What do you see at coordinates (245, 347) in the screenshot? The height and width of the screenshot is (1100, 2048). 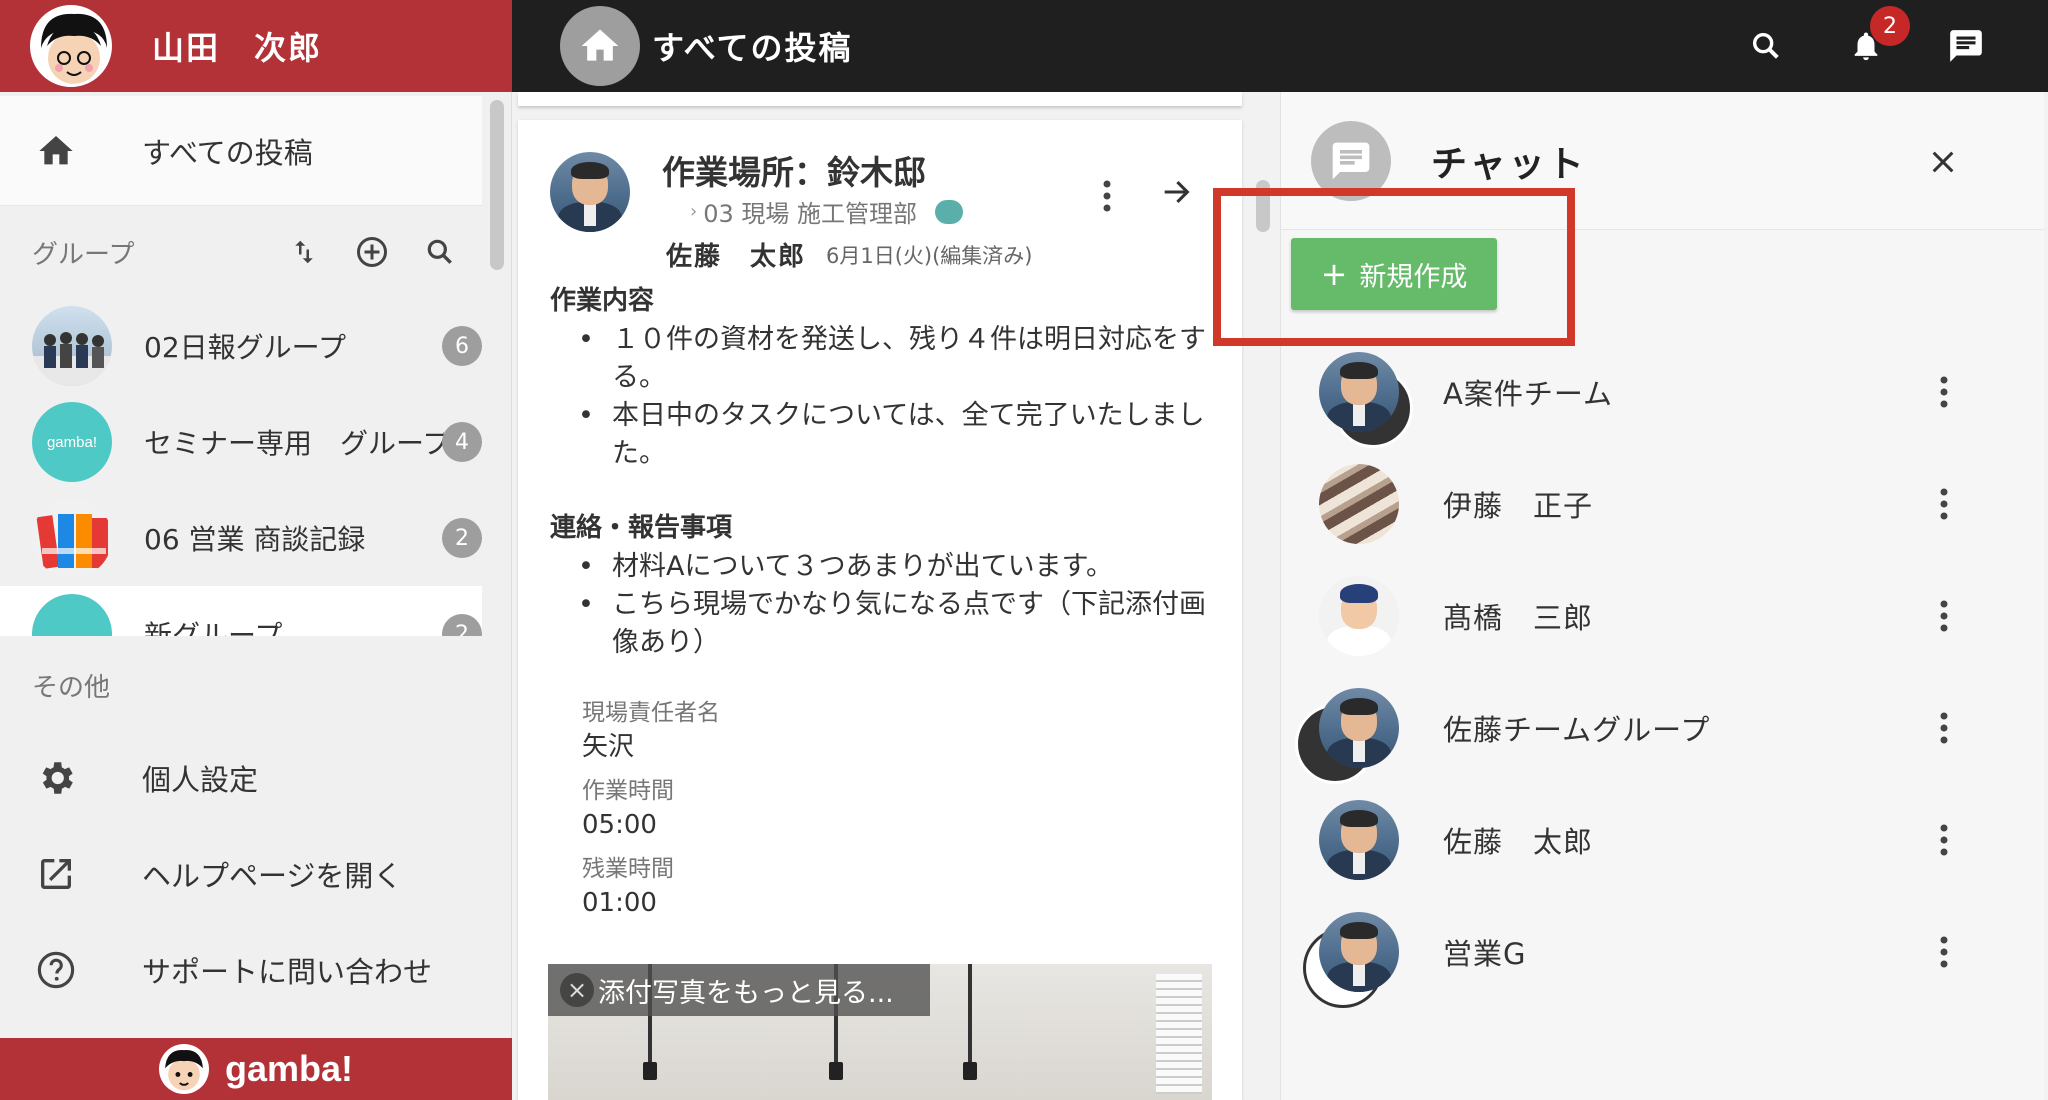 I see `group-name: 02日報グループ` at bounding box center [245, 347].